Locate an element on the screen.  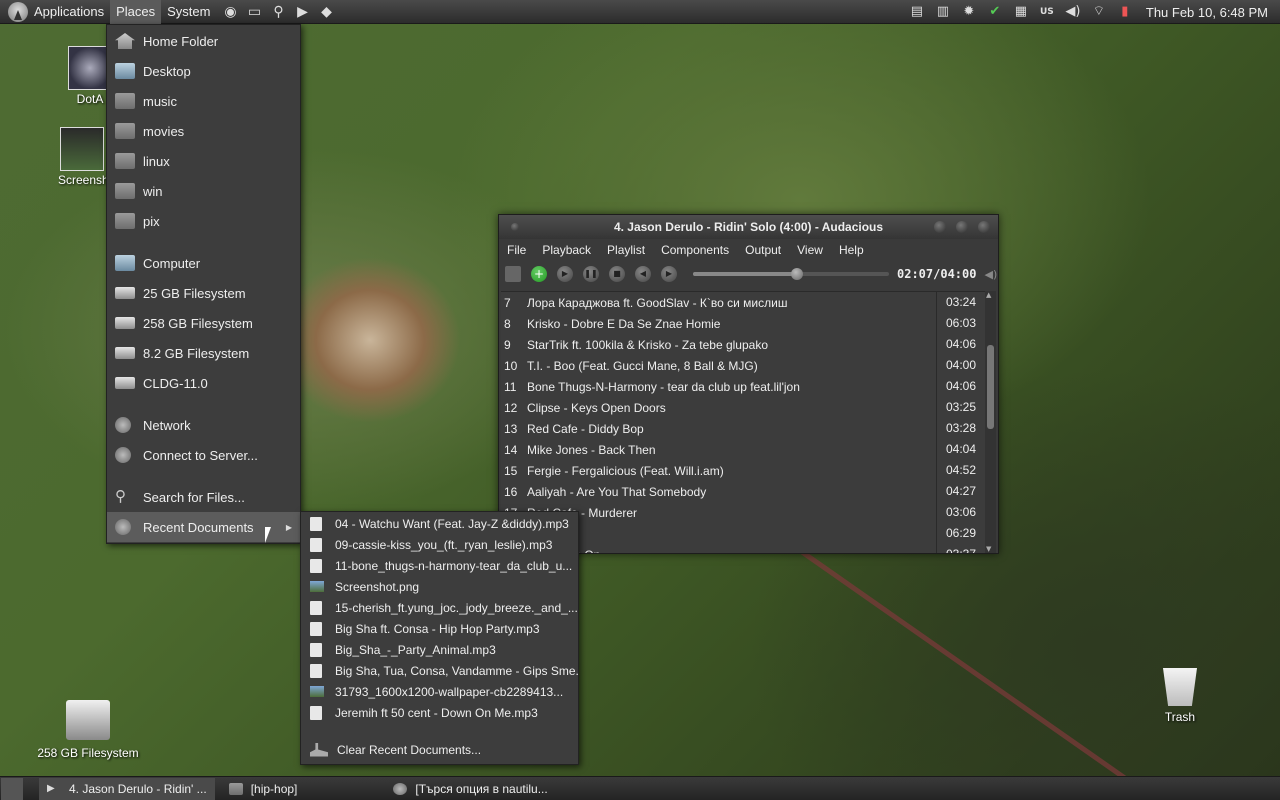
maximize-icon is located at coordinates (962, 227).